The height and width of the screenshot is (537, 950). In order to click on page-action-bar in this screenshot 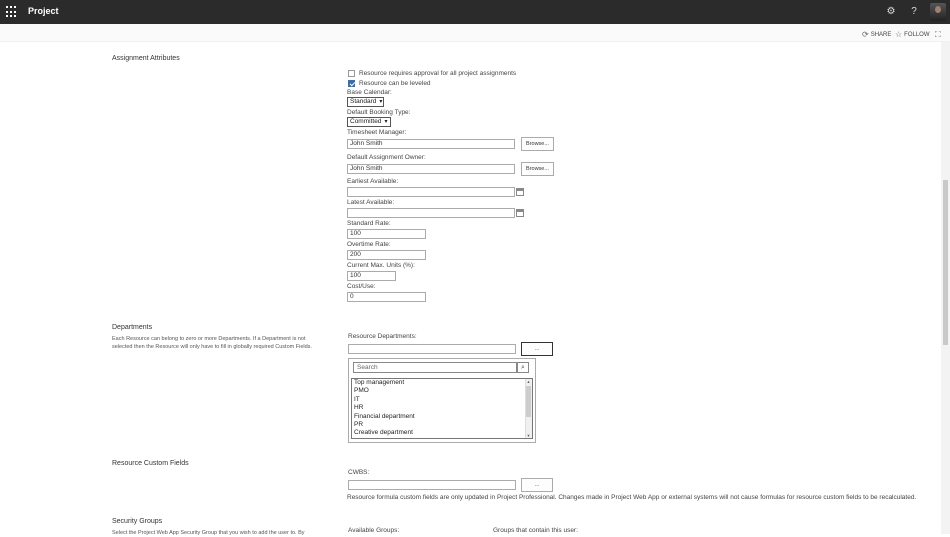, I will do `click(475, 33)`.